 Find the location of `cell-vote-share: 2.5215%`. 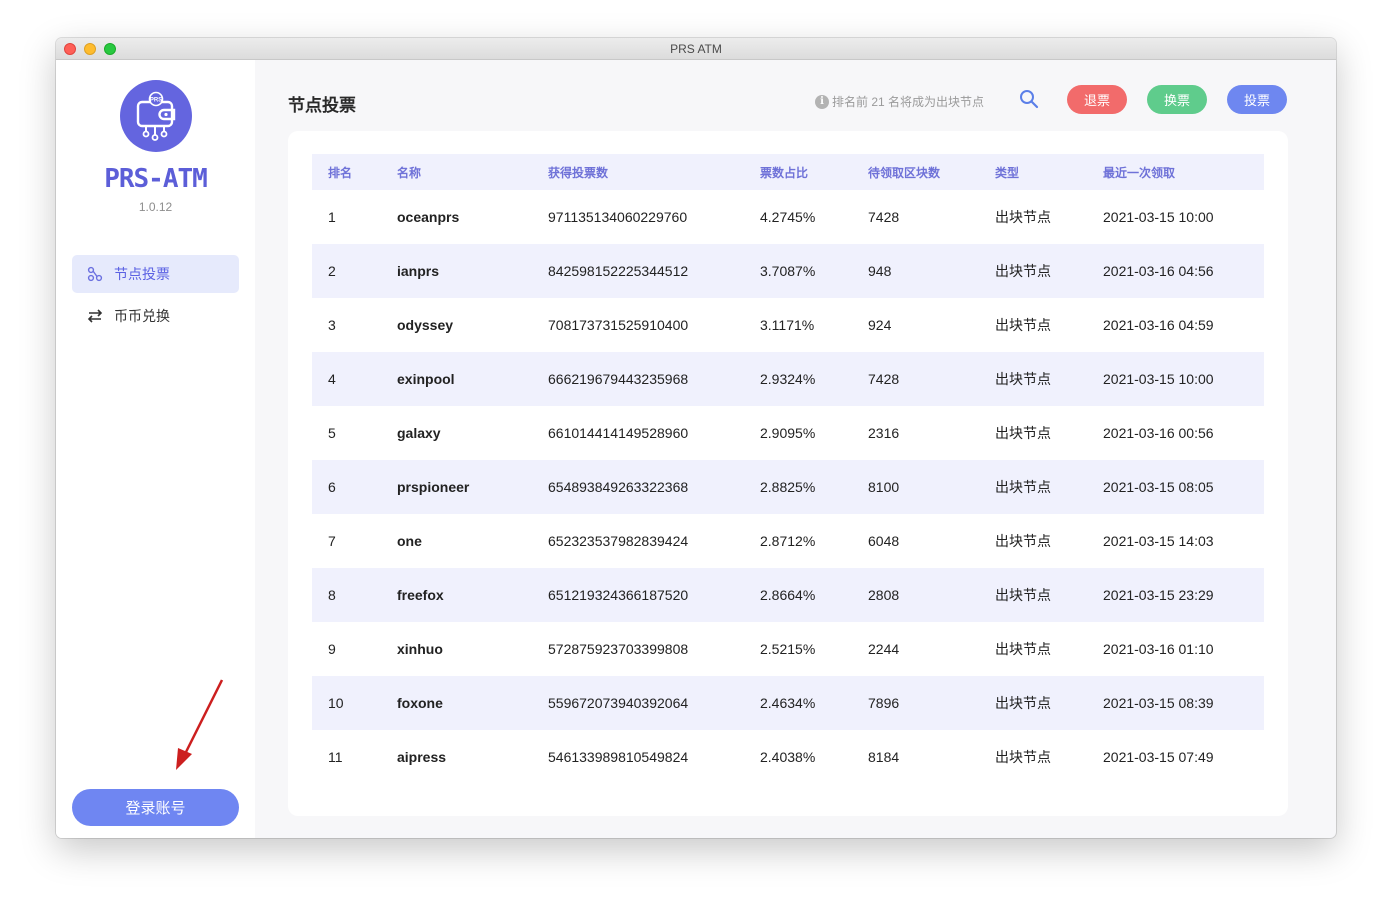

cell-vote-share: 2.5215% is located at coordinates (788, 649).